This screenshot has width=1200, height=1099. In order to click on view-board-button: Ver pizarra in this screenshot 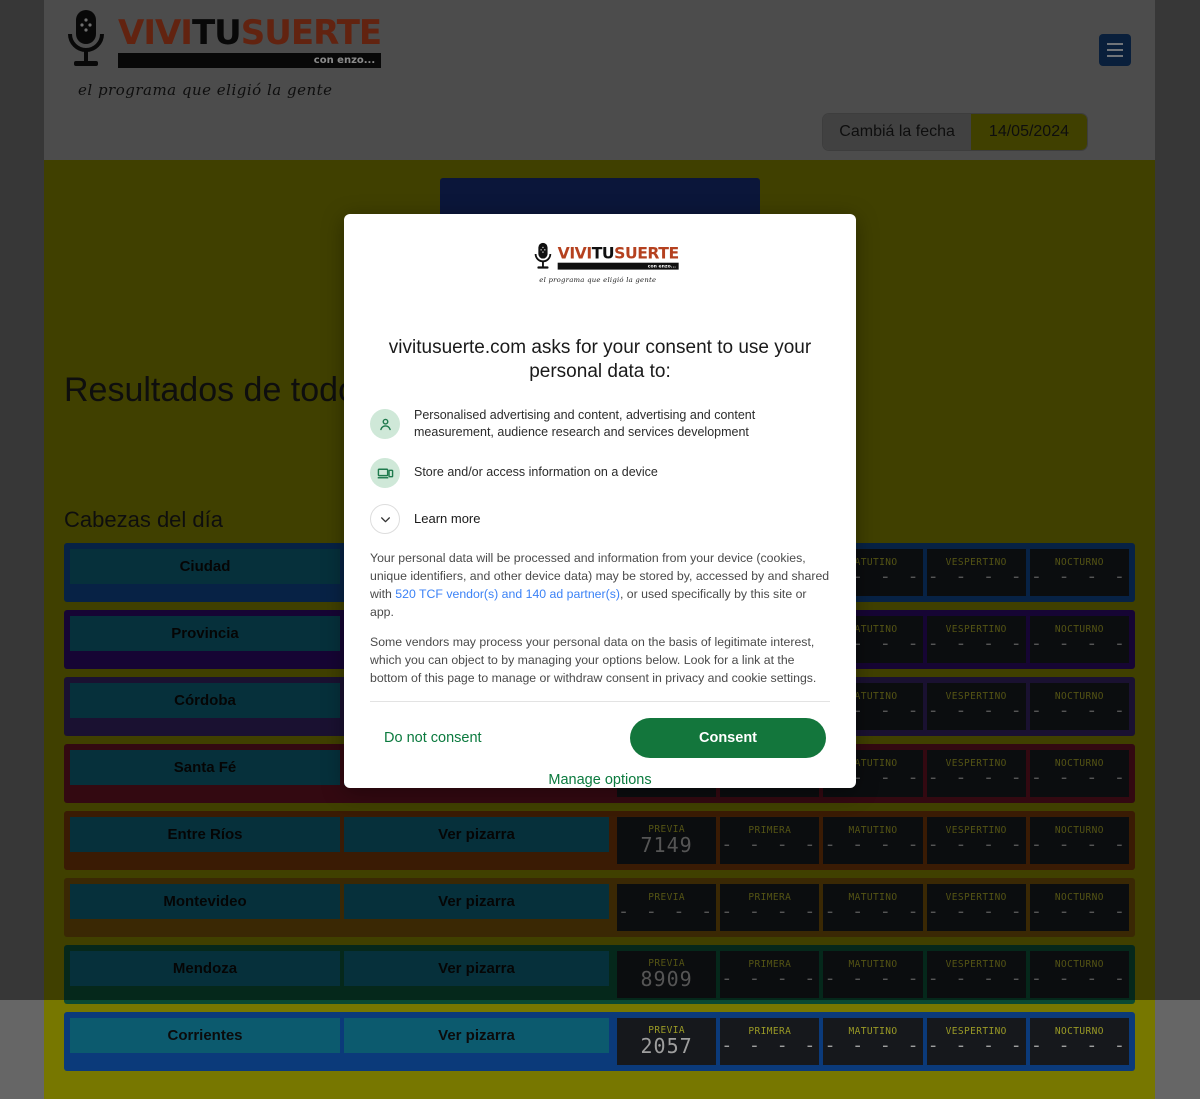, I will do `click(476, 1035)`.